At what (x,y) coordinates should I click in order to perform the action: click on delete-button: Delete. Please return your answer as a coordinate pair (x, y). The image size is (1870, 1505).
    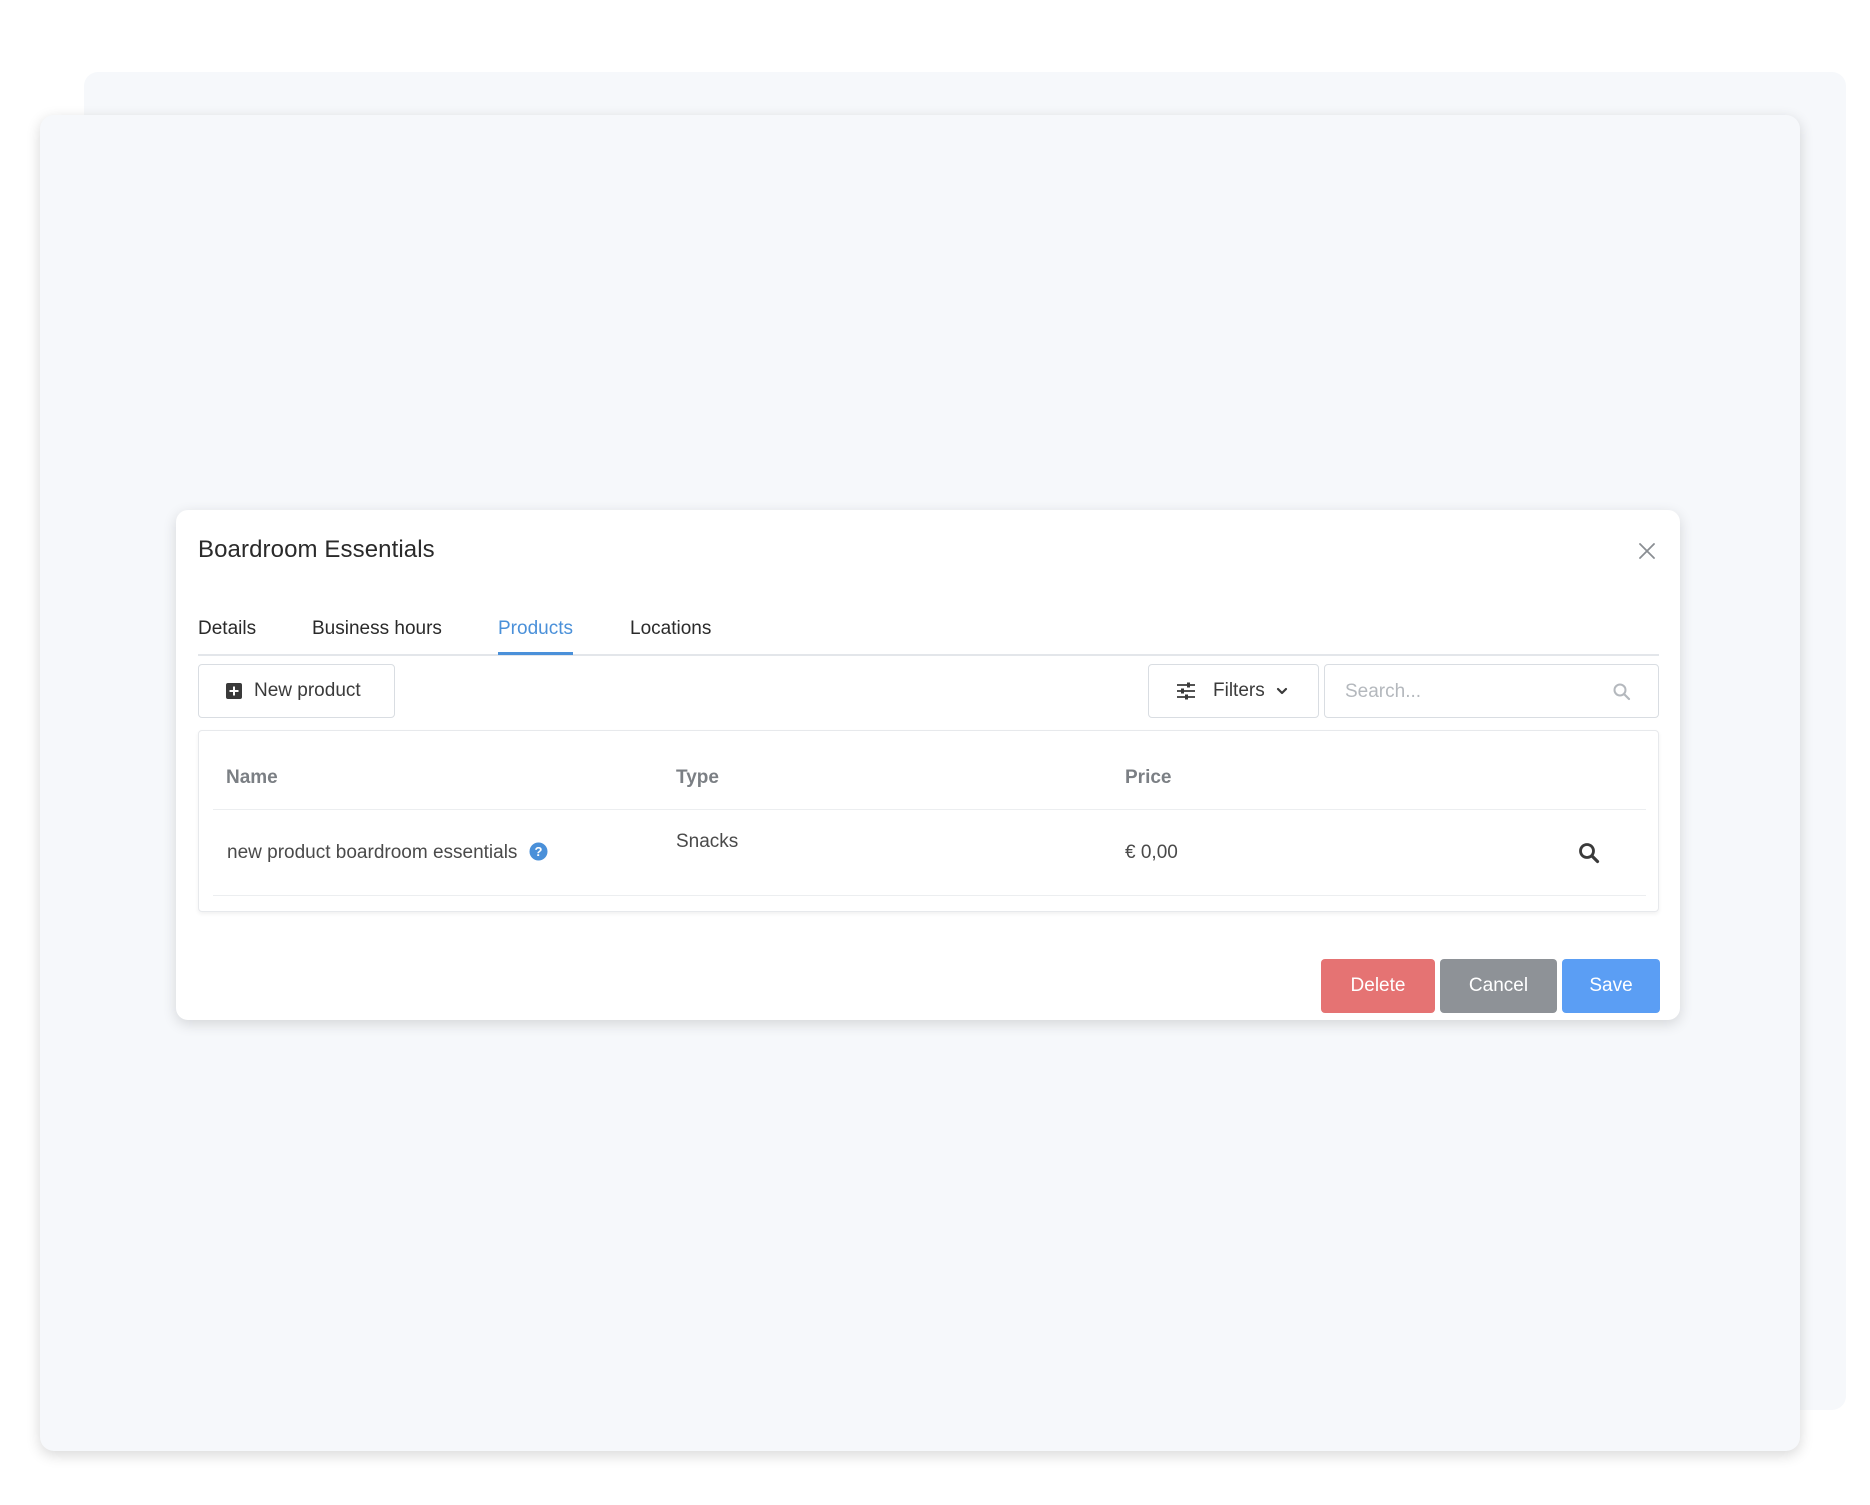
    Looking at the image, I should click on (1378, 986).